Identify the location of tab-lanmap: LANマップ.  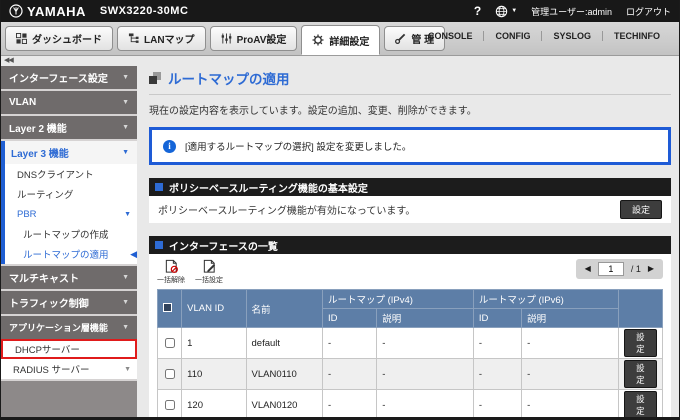
(161, 38).